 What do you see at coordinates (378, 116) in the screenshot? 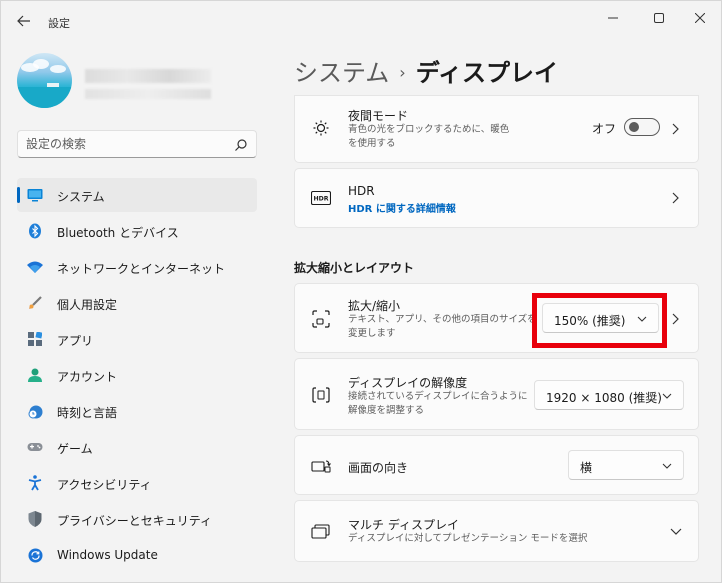
I see `night-light-title: 夜間モード` at bounding box center [378, 116].